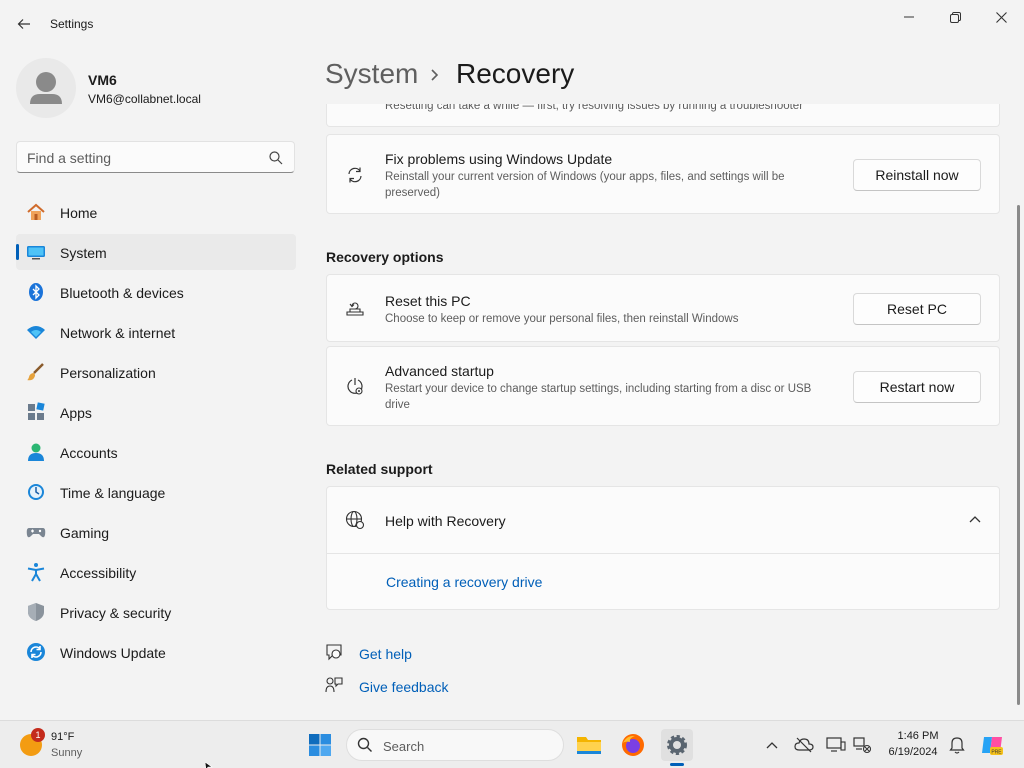 The height and width of the screenshot is (768, 1024). What do you see at coordinates (428, 301) in the screenshot?
I see `card-title: Reset this PC` at bounding box center [428, 301].